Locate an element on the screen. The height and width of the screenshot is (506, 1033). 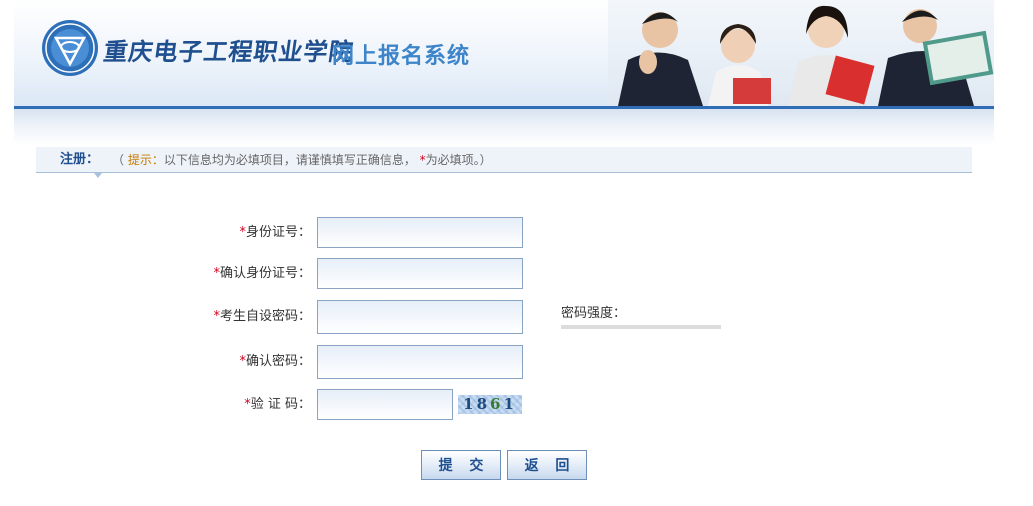
confirm-id-number-label: *确认身份证号： is located at coordinates (262, 273).